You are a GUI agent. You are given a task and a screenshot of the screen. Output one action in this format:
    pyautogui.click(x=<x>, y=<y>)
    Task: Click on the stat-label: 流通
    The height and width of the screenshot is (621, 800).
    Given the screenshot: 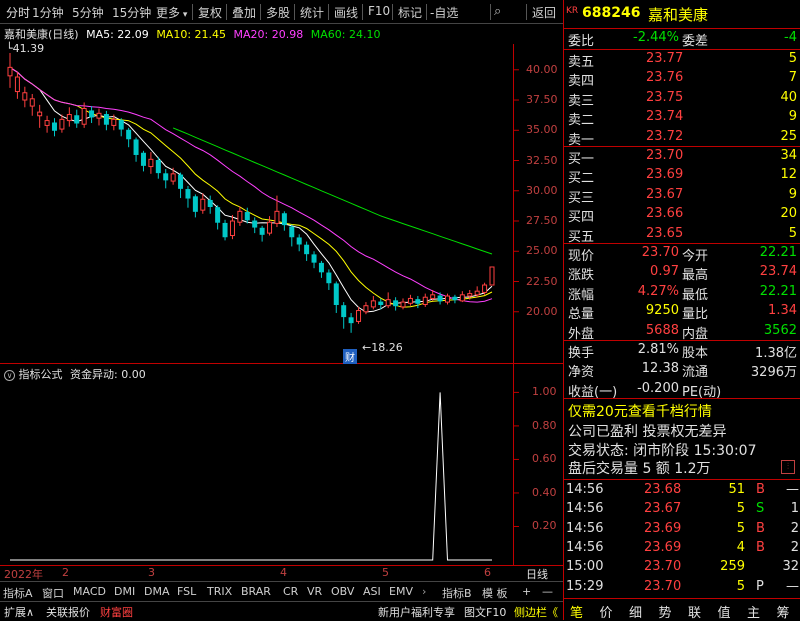 What is the action you would take?
    pyautogui.click(x=695, y=373)
    